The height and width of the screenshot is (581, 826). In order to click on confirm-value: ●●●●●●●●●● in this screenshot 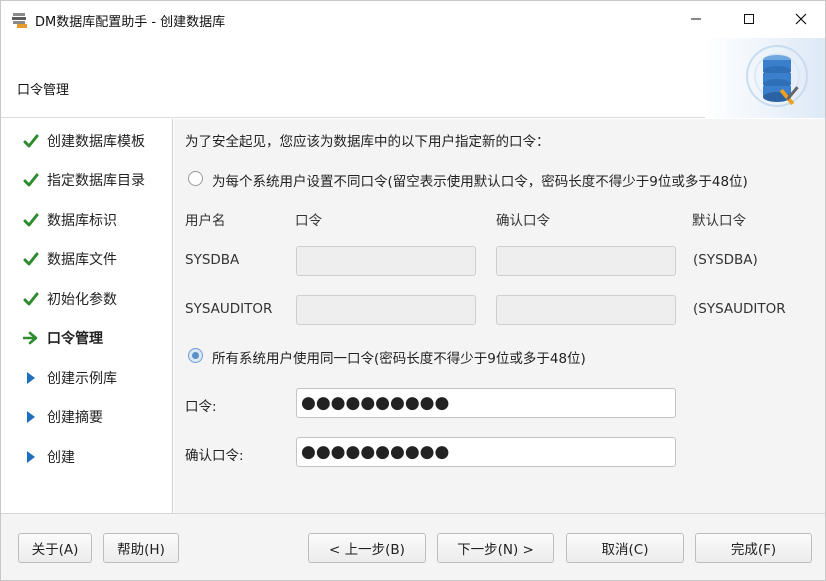, I will do `click(375, 452)`.